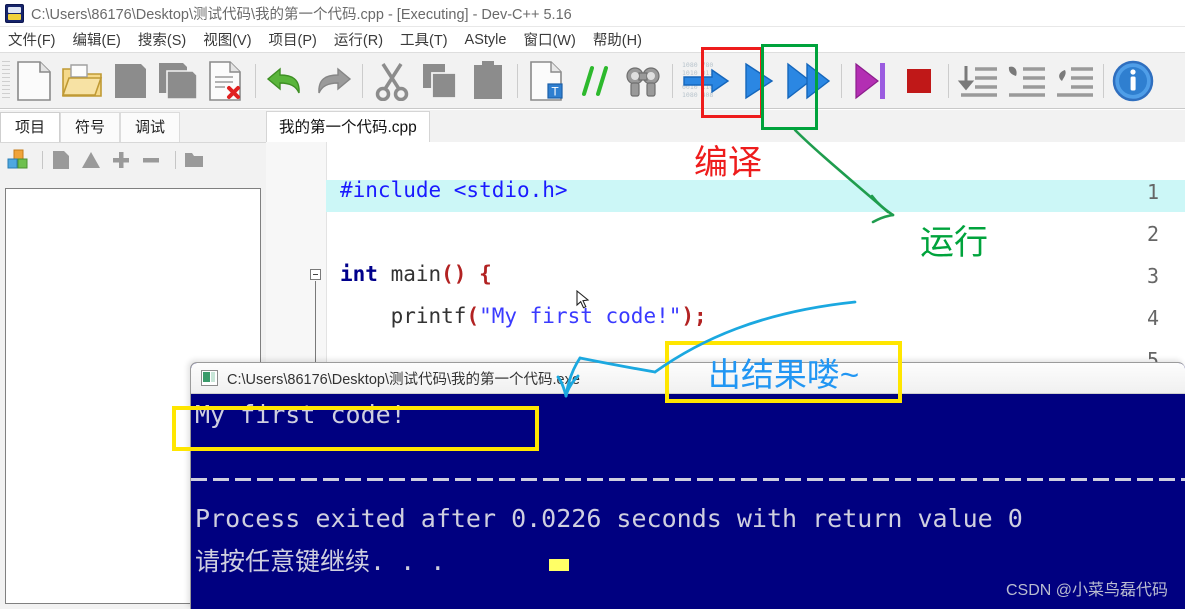 This screenshot has height=609, width=1185. Describe the element at coordinates (293, 39) in the screenshot. I see `menu-project: 项目(P)` at that location.